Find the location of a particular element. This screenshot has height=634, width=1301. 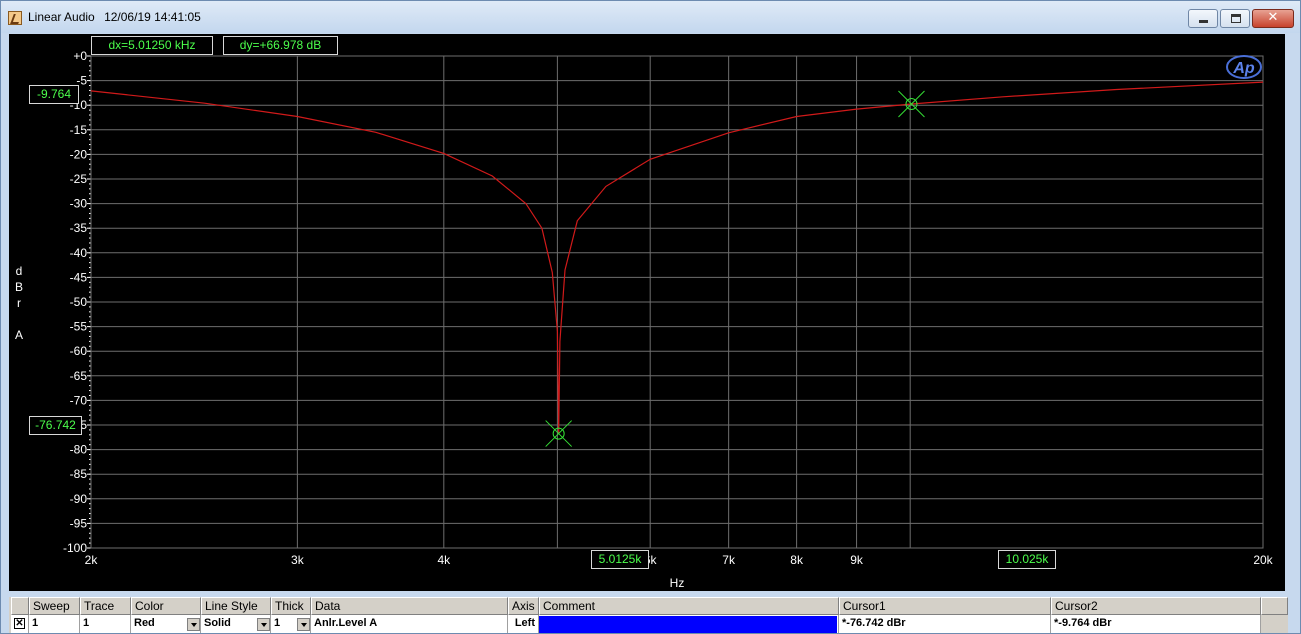

y-tick-label: -65 is located at coordinates (79, 376).